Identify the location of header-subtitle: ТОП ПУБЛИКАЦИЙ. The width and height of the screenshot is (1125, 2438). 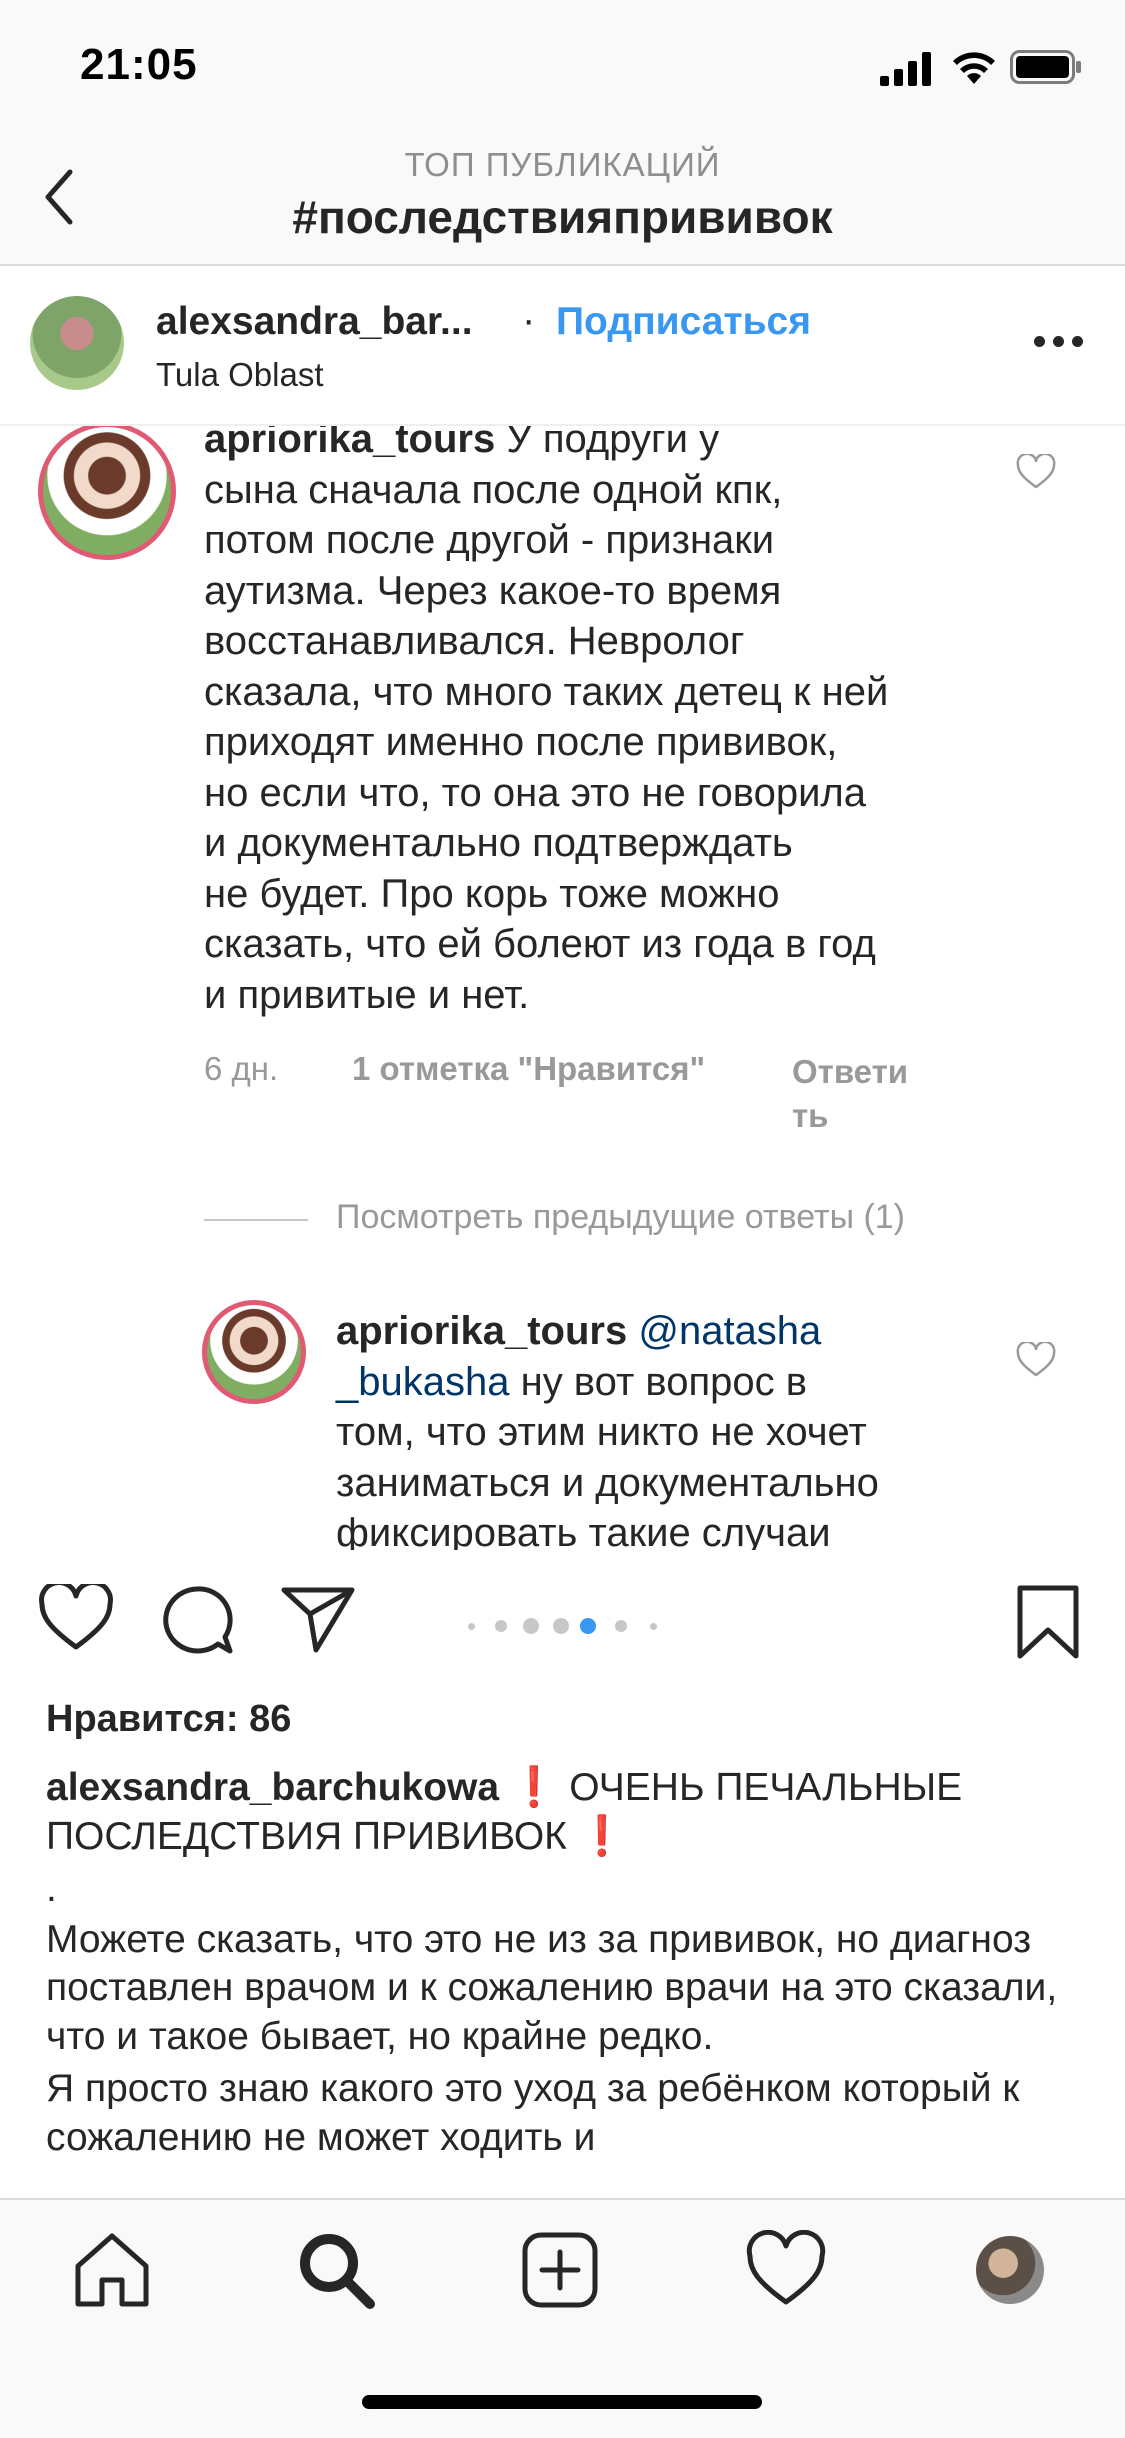
(562, 164).